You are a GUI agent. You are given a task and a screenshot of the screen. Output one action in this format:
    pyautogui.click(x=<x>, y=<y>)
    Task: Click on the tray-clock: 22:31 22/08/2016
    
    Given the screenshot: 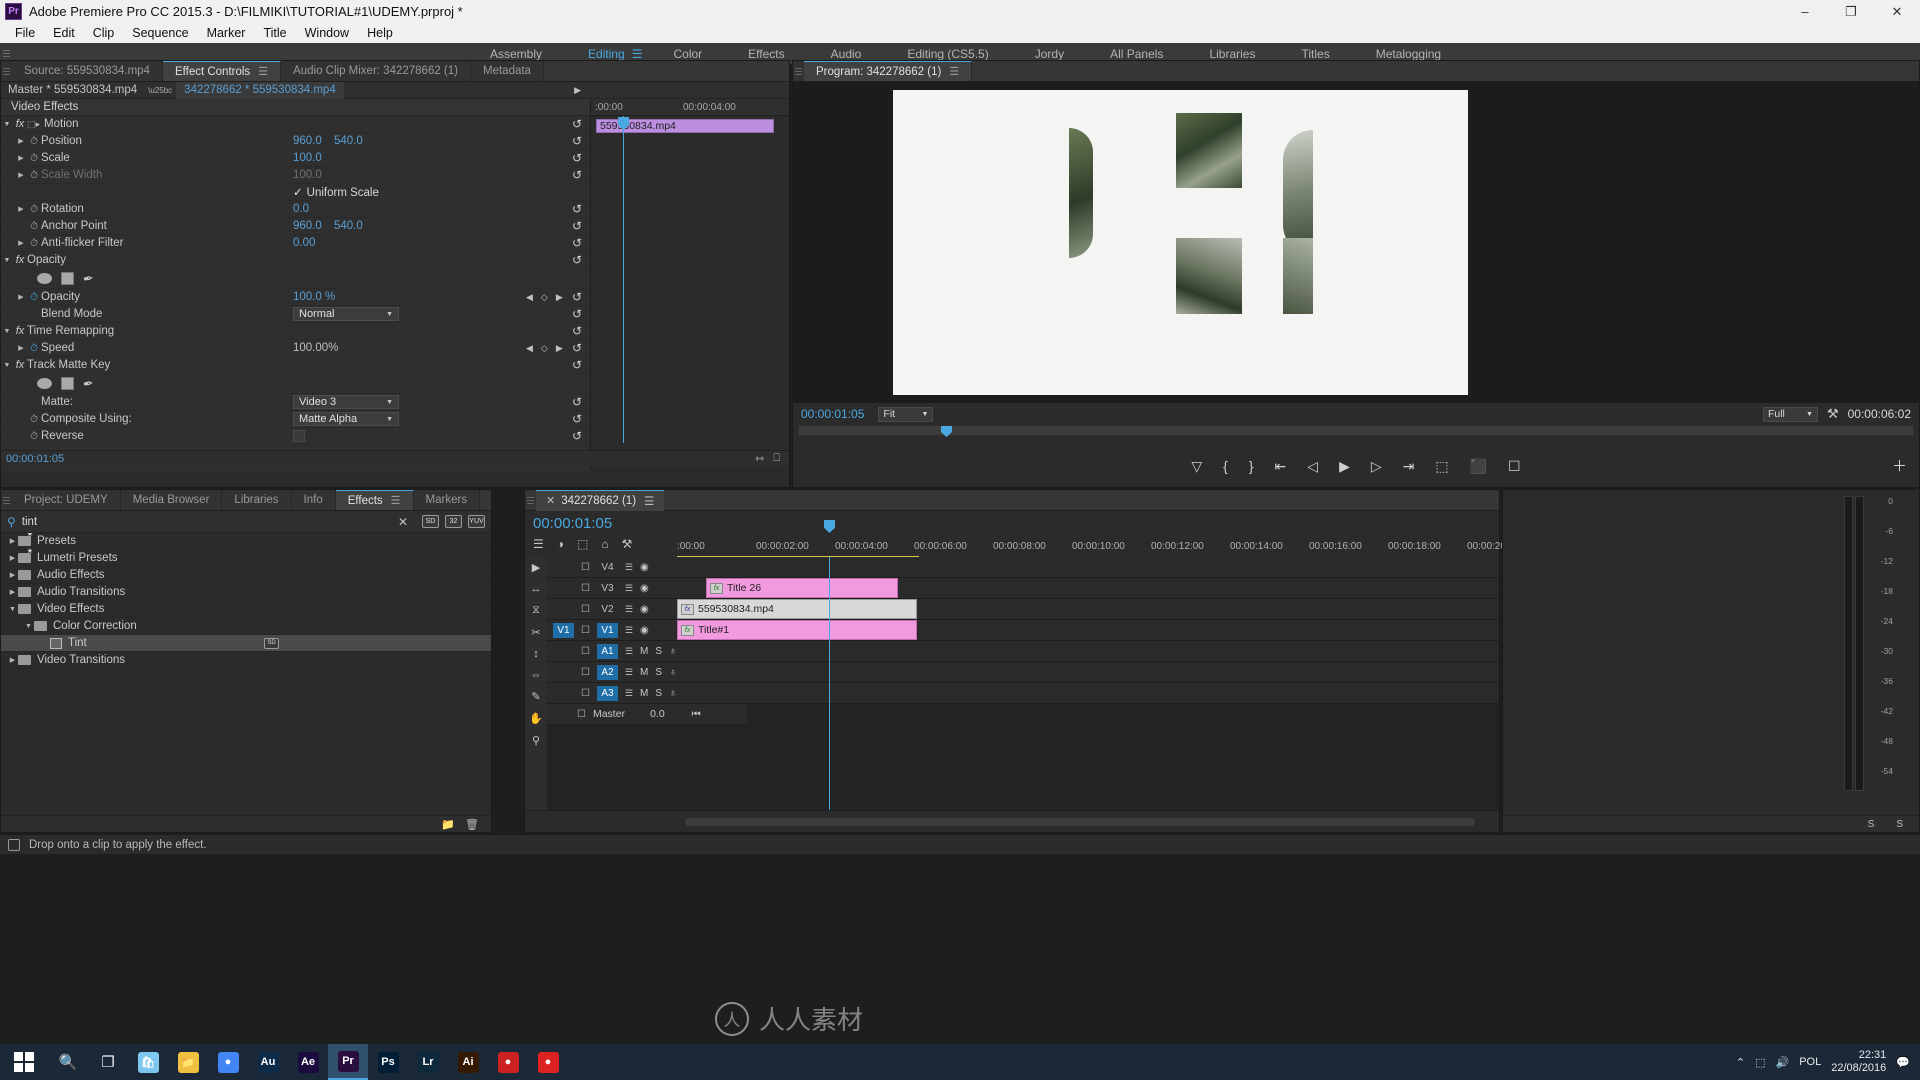 What is the action you would take?
    pyautogui.click(x=1858, y=1062)
    